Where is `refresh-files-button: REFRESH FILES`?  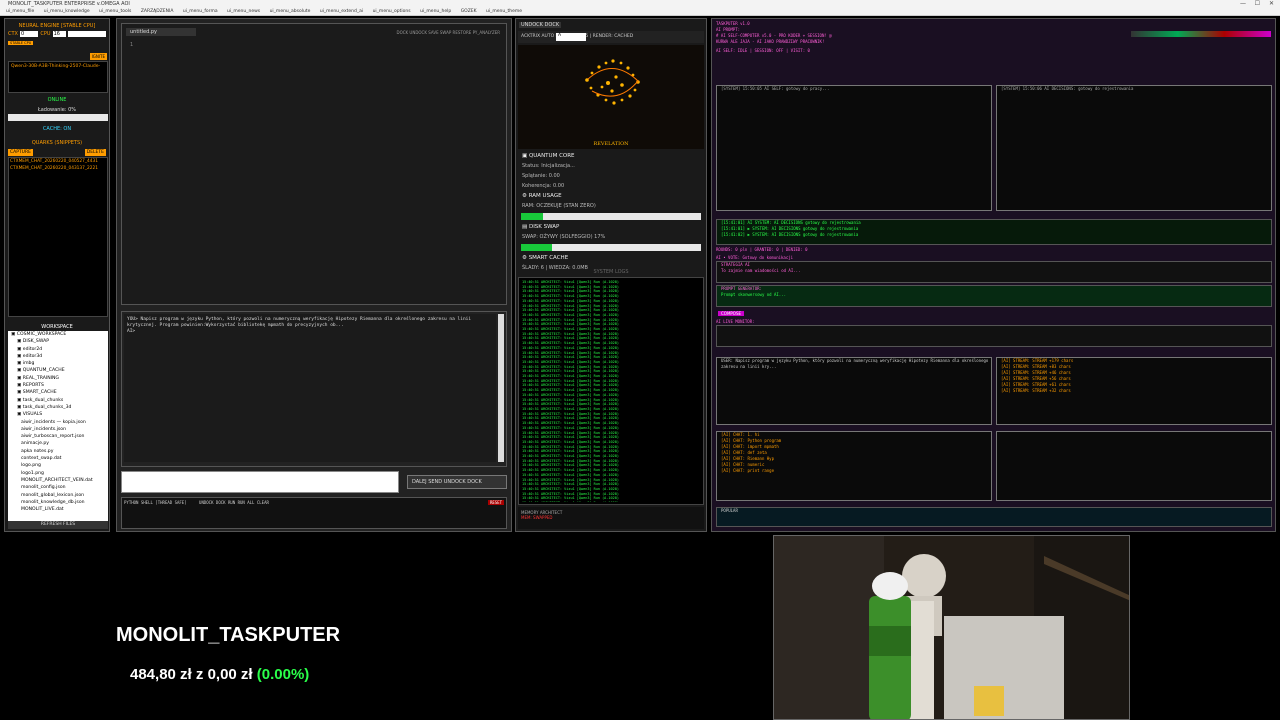
refresh-files-button: REFRESH FILES is located at coordinates (58, 525).